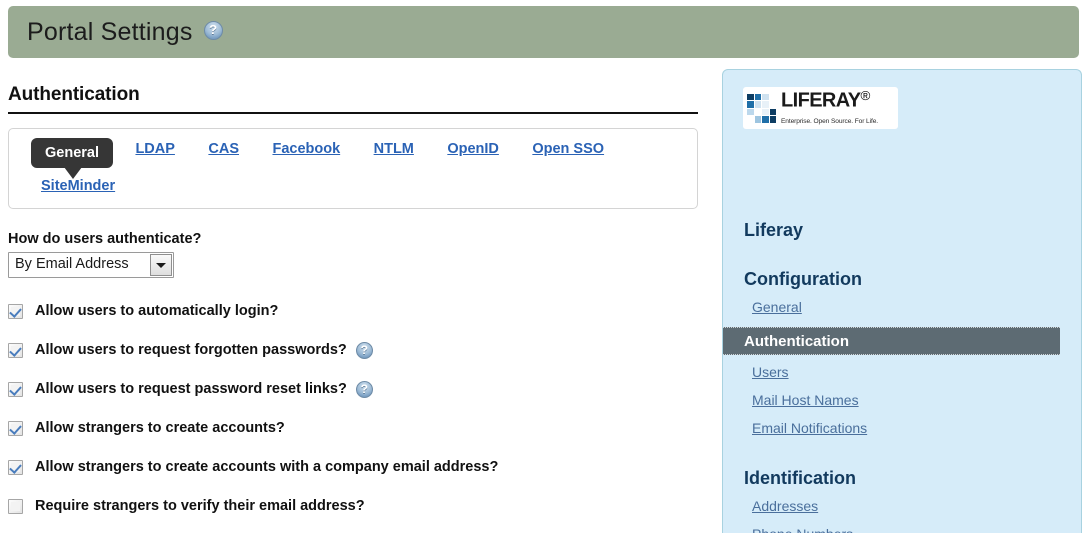 The image size is (1087, 533). What do you see at coordinates (785, 506) in the screenshot?
I see `sidebar-link-addresses: Addresses` at bounding box center [785, 506].